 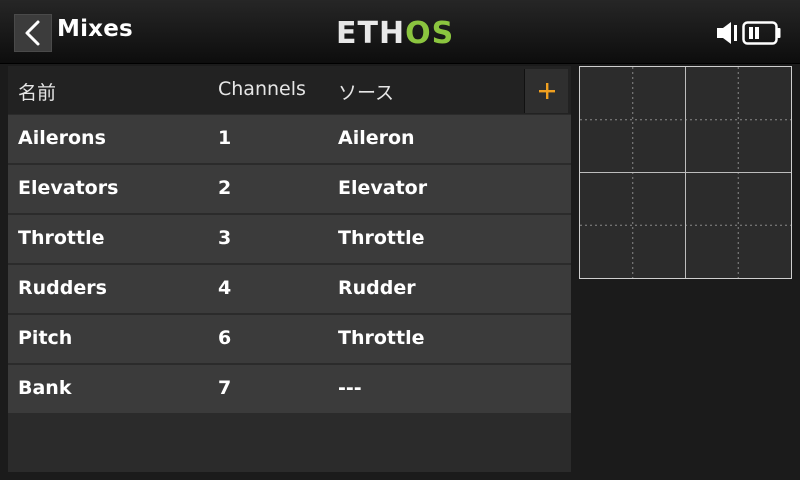 I want to click on table-header: 名前 Channels ソース, so click(x=289, y=90).